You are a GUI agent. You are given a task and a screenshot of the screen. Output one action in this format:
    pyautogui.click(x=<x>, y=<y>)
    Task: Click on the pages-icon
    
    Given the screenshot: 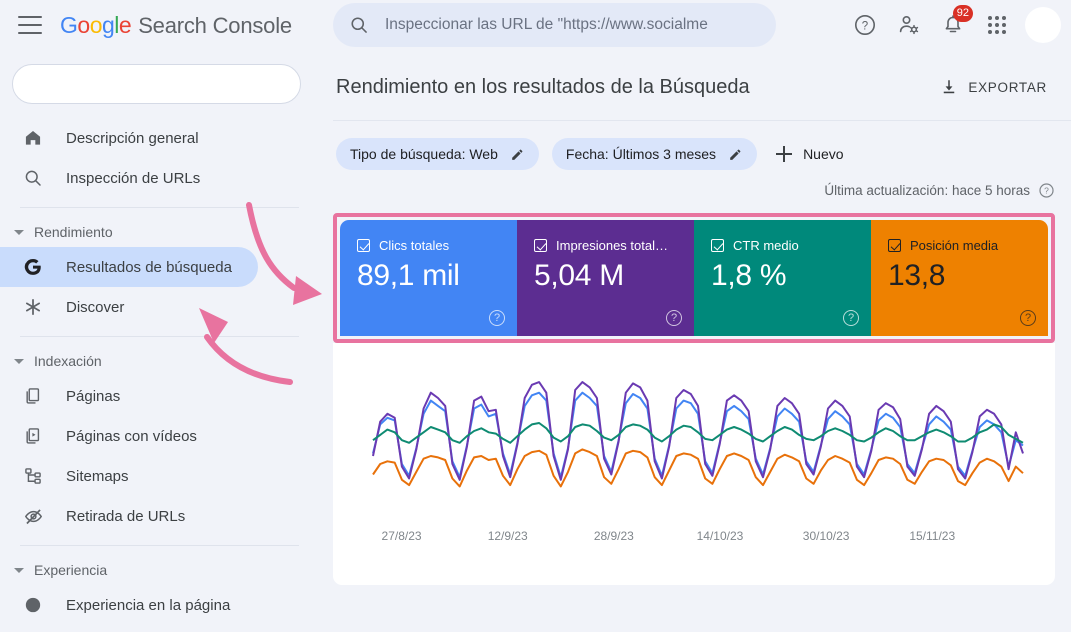 What is the action you would take?
    pyautogui.click(x=33, y=396)
    